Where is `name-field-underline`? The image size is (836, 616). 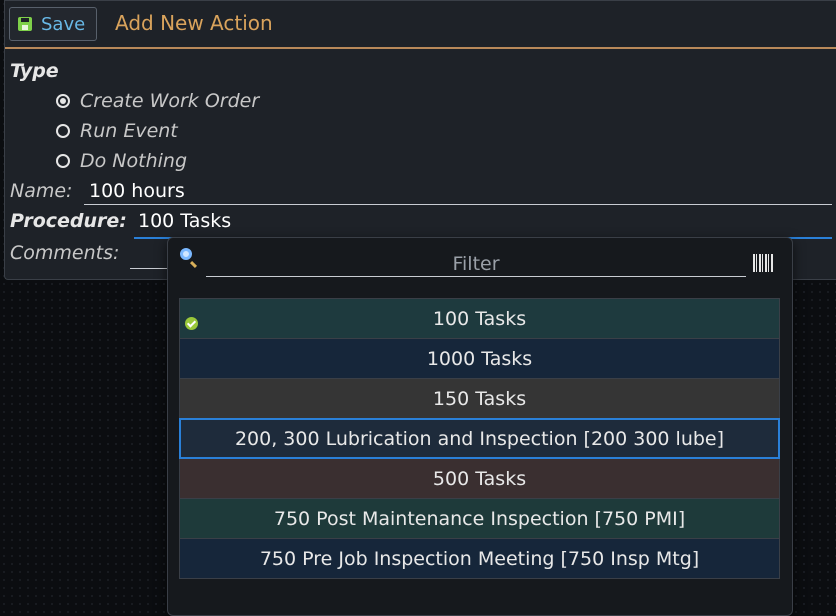 name-field-underline is located at coordinates (458, 204).